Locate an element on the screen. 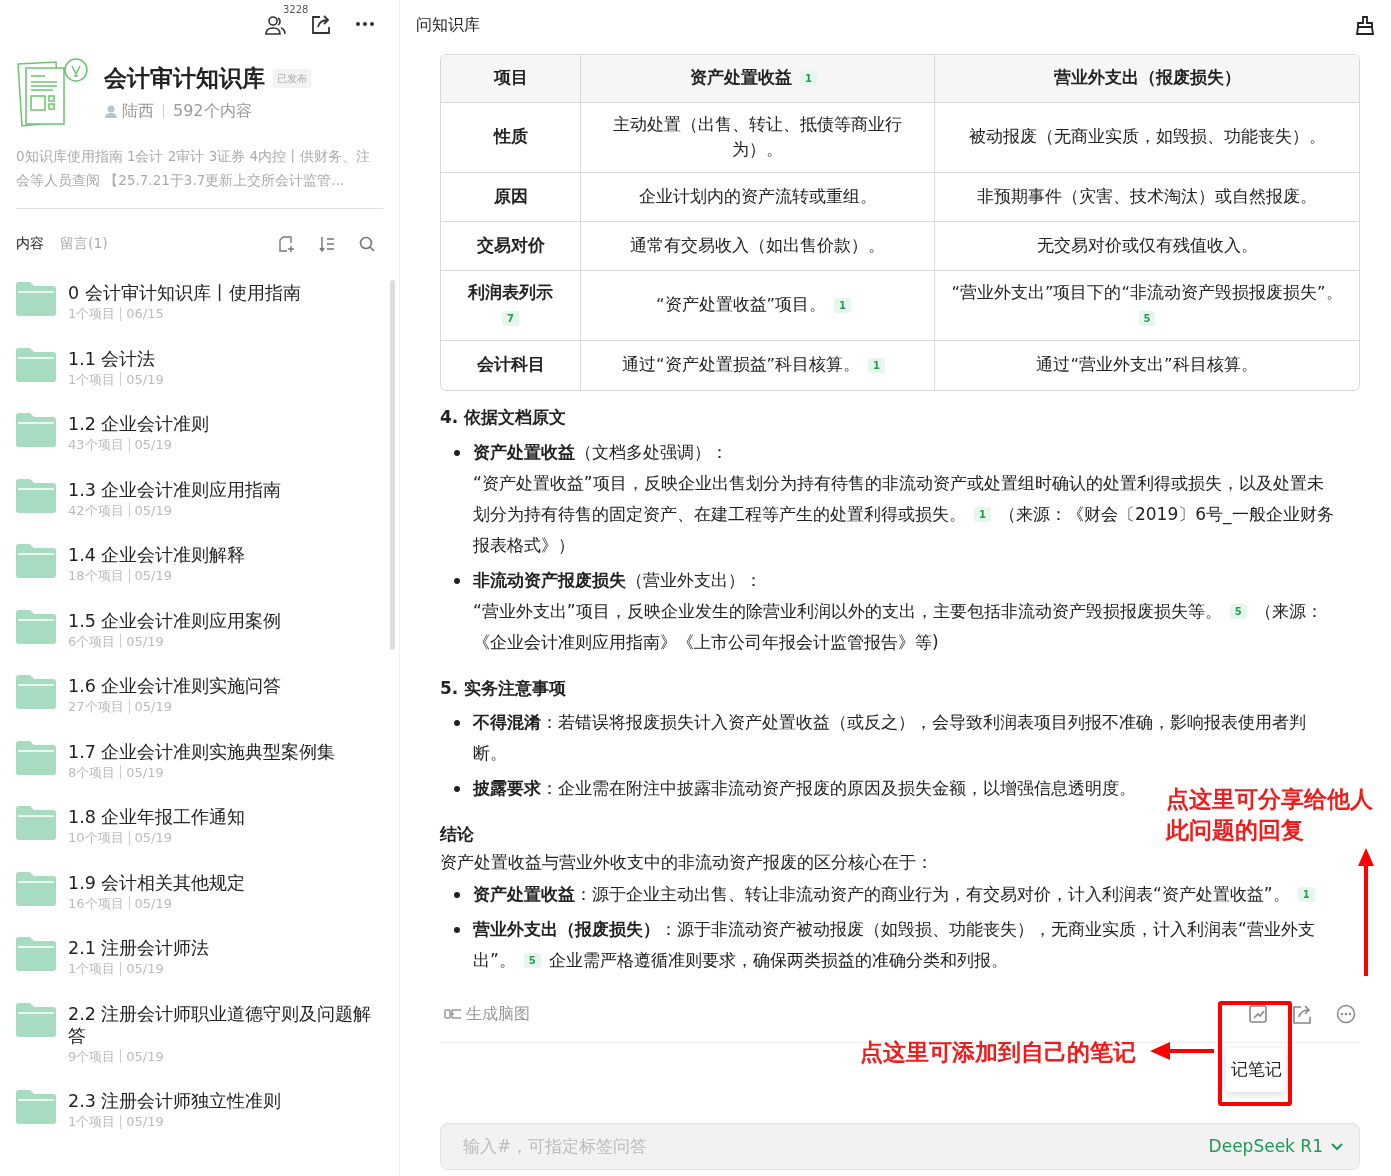  share-icon is located at coordinates (321, 24).